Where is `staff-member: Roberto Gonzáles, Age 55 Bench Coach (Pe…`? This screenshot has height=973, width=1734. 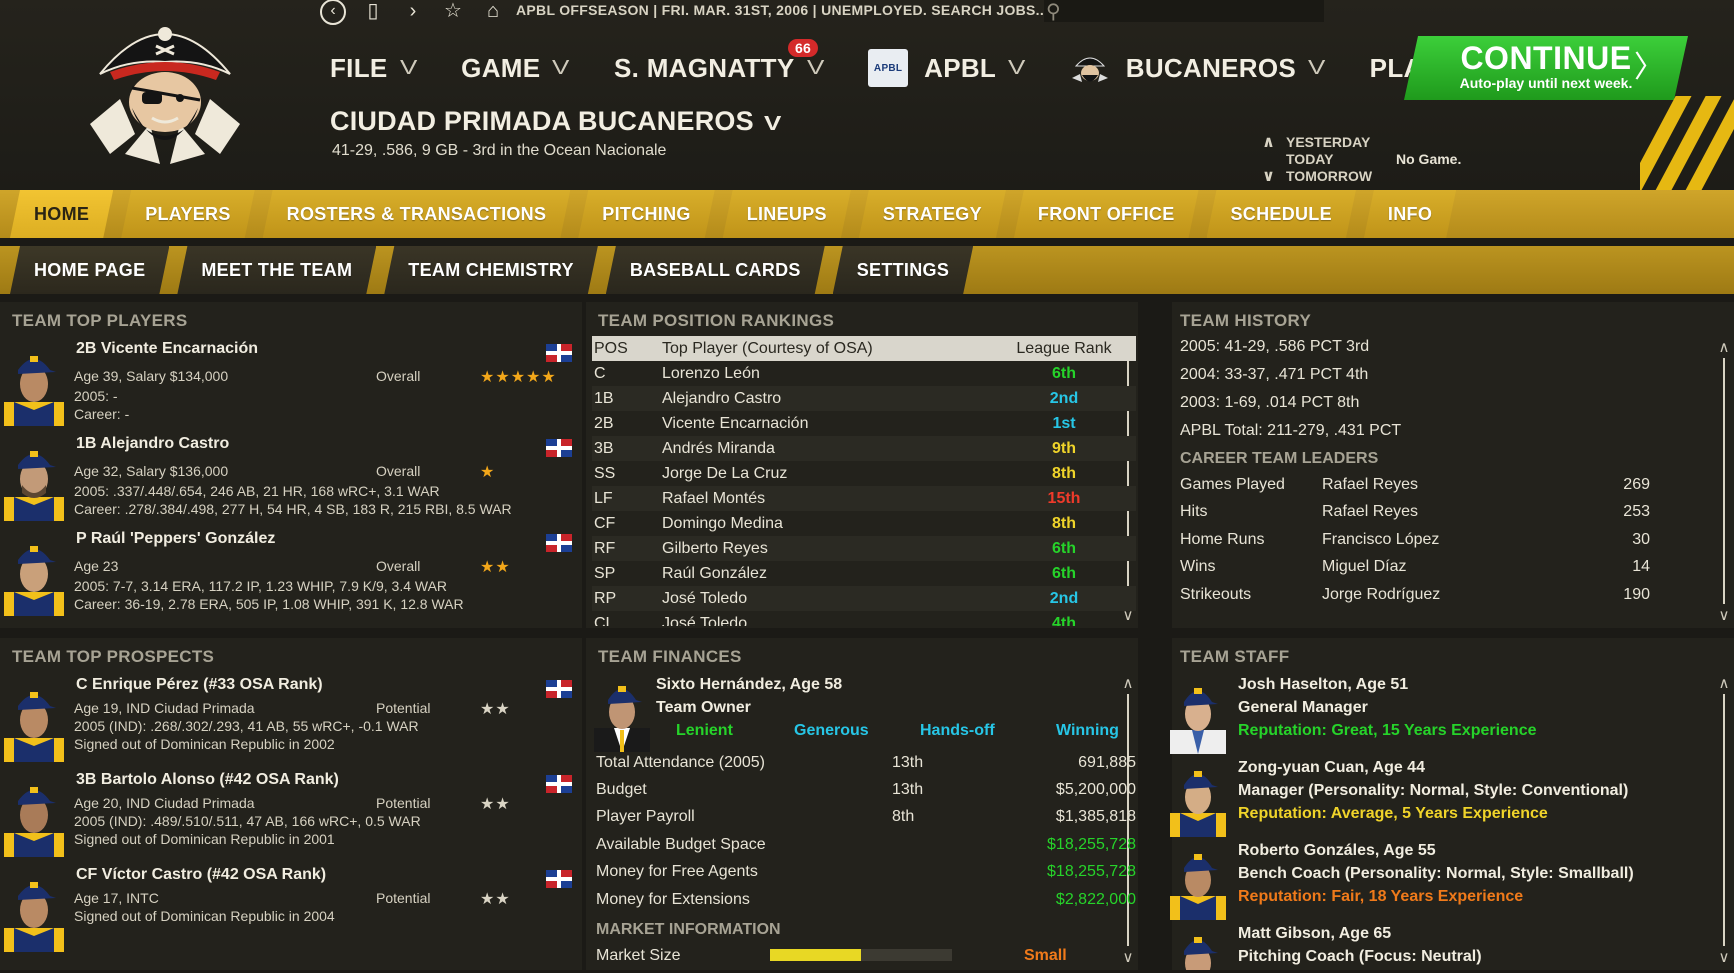 staff-member: Roberto Gonzáles, Age 55 Bench Coach (Pe… is located at coordinates (1440, 882).